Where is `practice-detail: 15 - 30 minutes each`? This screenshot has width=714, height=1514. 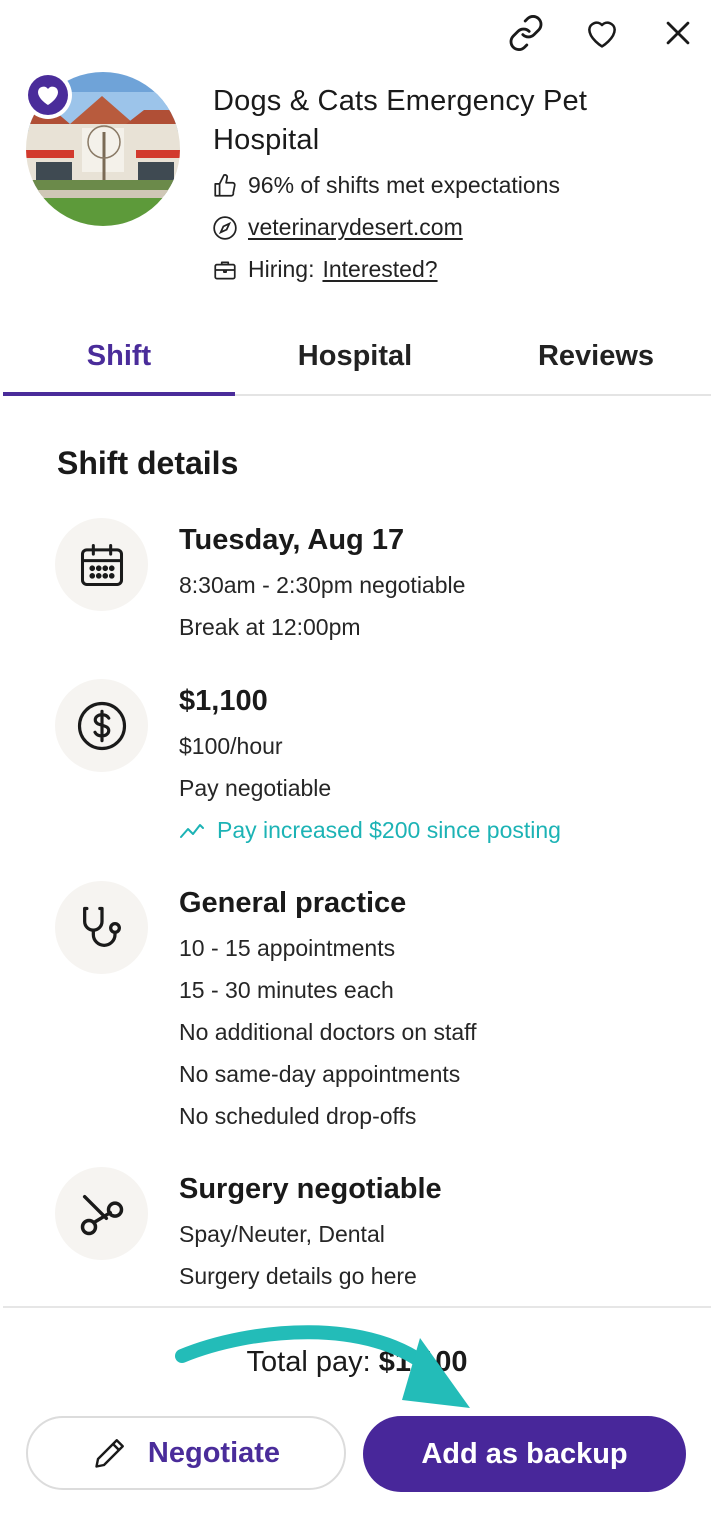
practice-detail: 15 - 30 minutes each is located at coordinates (286, 990).